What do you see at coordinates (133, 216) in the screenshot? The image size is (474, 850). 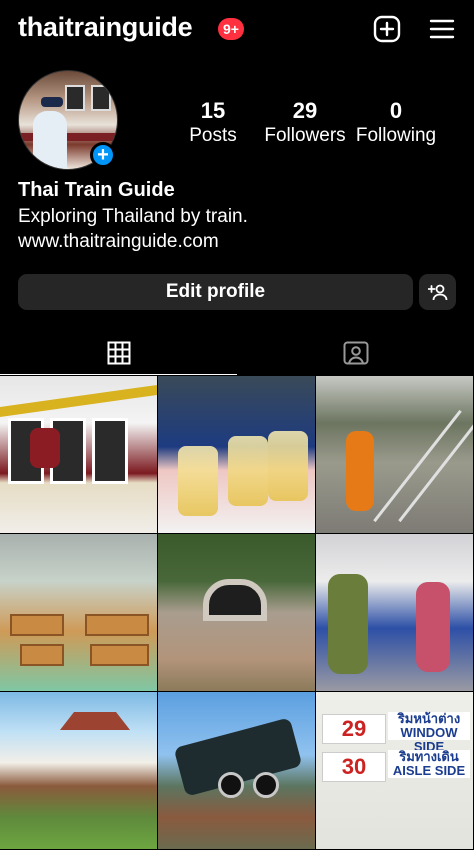 I see `profile-bio: Exploring Thailand by train.` at bounding box center [133, 216].